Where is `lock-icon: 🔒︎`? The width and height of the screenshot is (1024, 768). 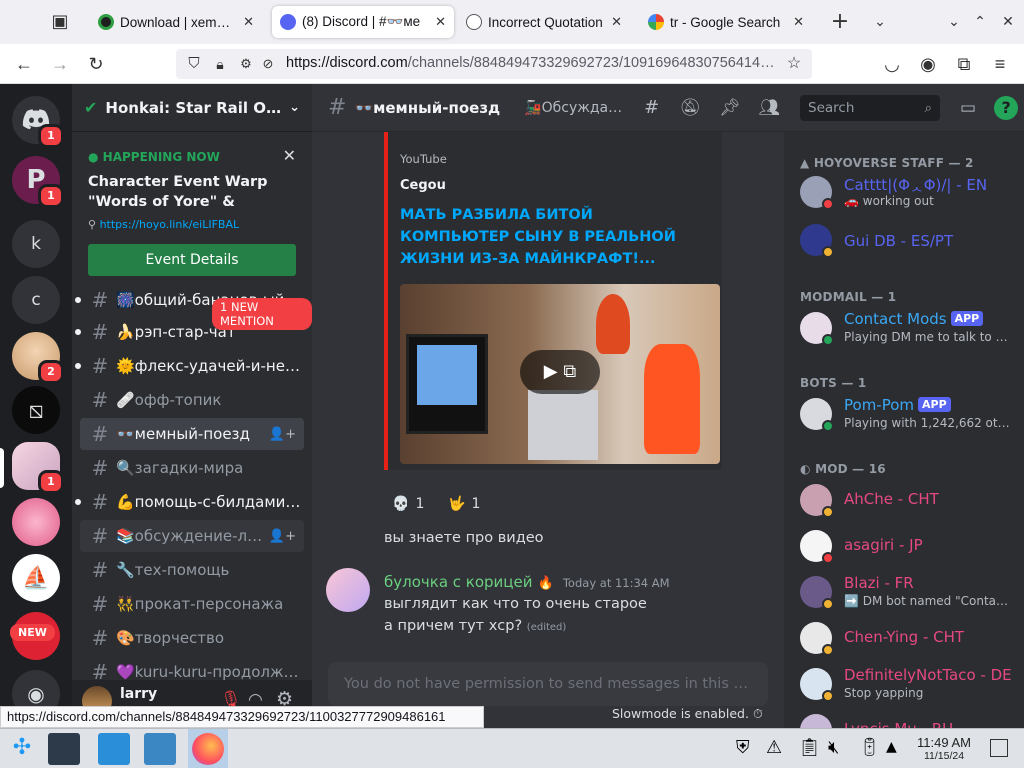 lock-icon: 🔒︎ is located at coordinates (220, 64).